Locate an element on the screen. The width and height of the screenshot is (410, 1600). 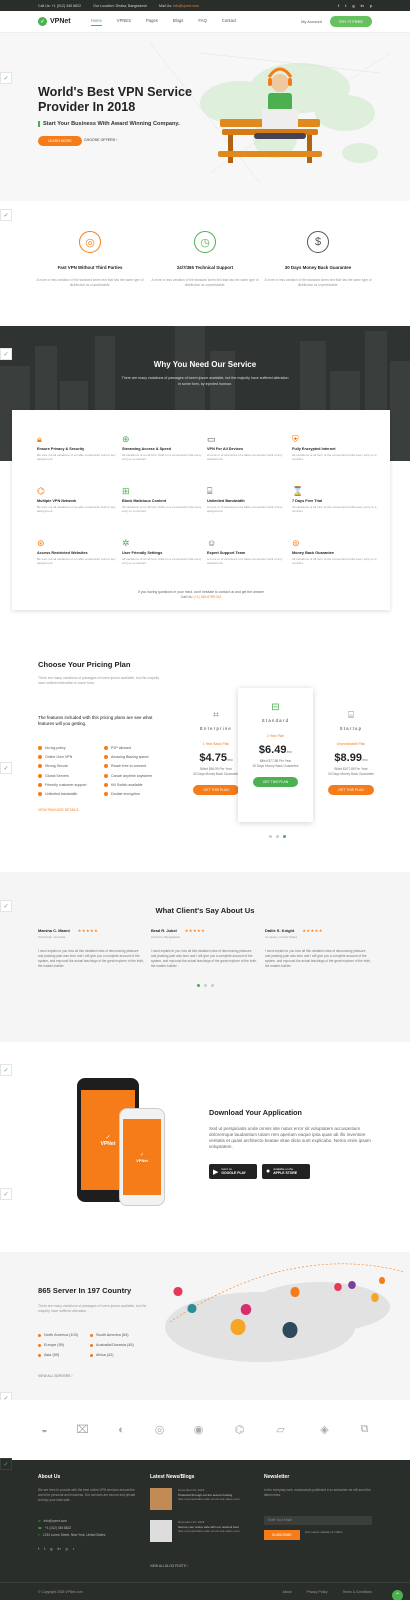
list-item: Kill Switch available is located at coordinates (139, 784).